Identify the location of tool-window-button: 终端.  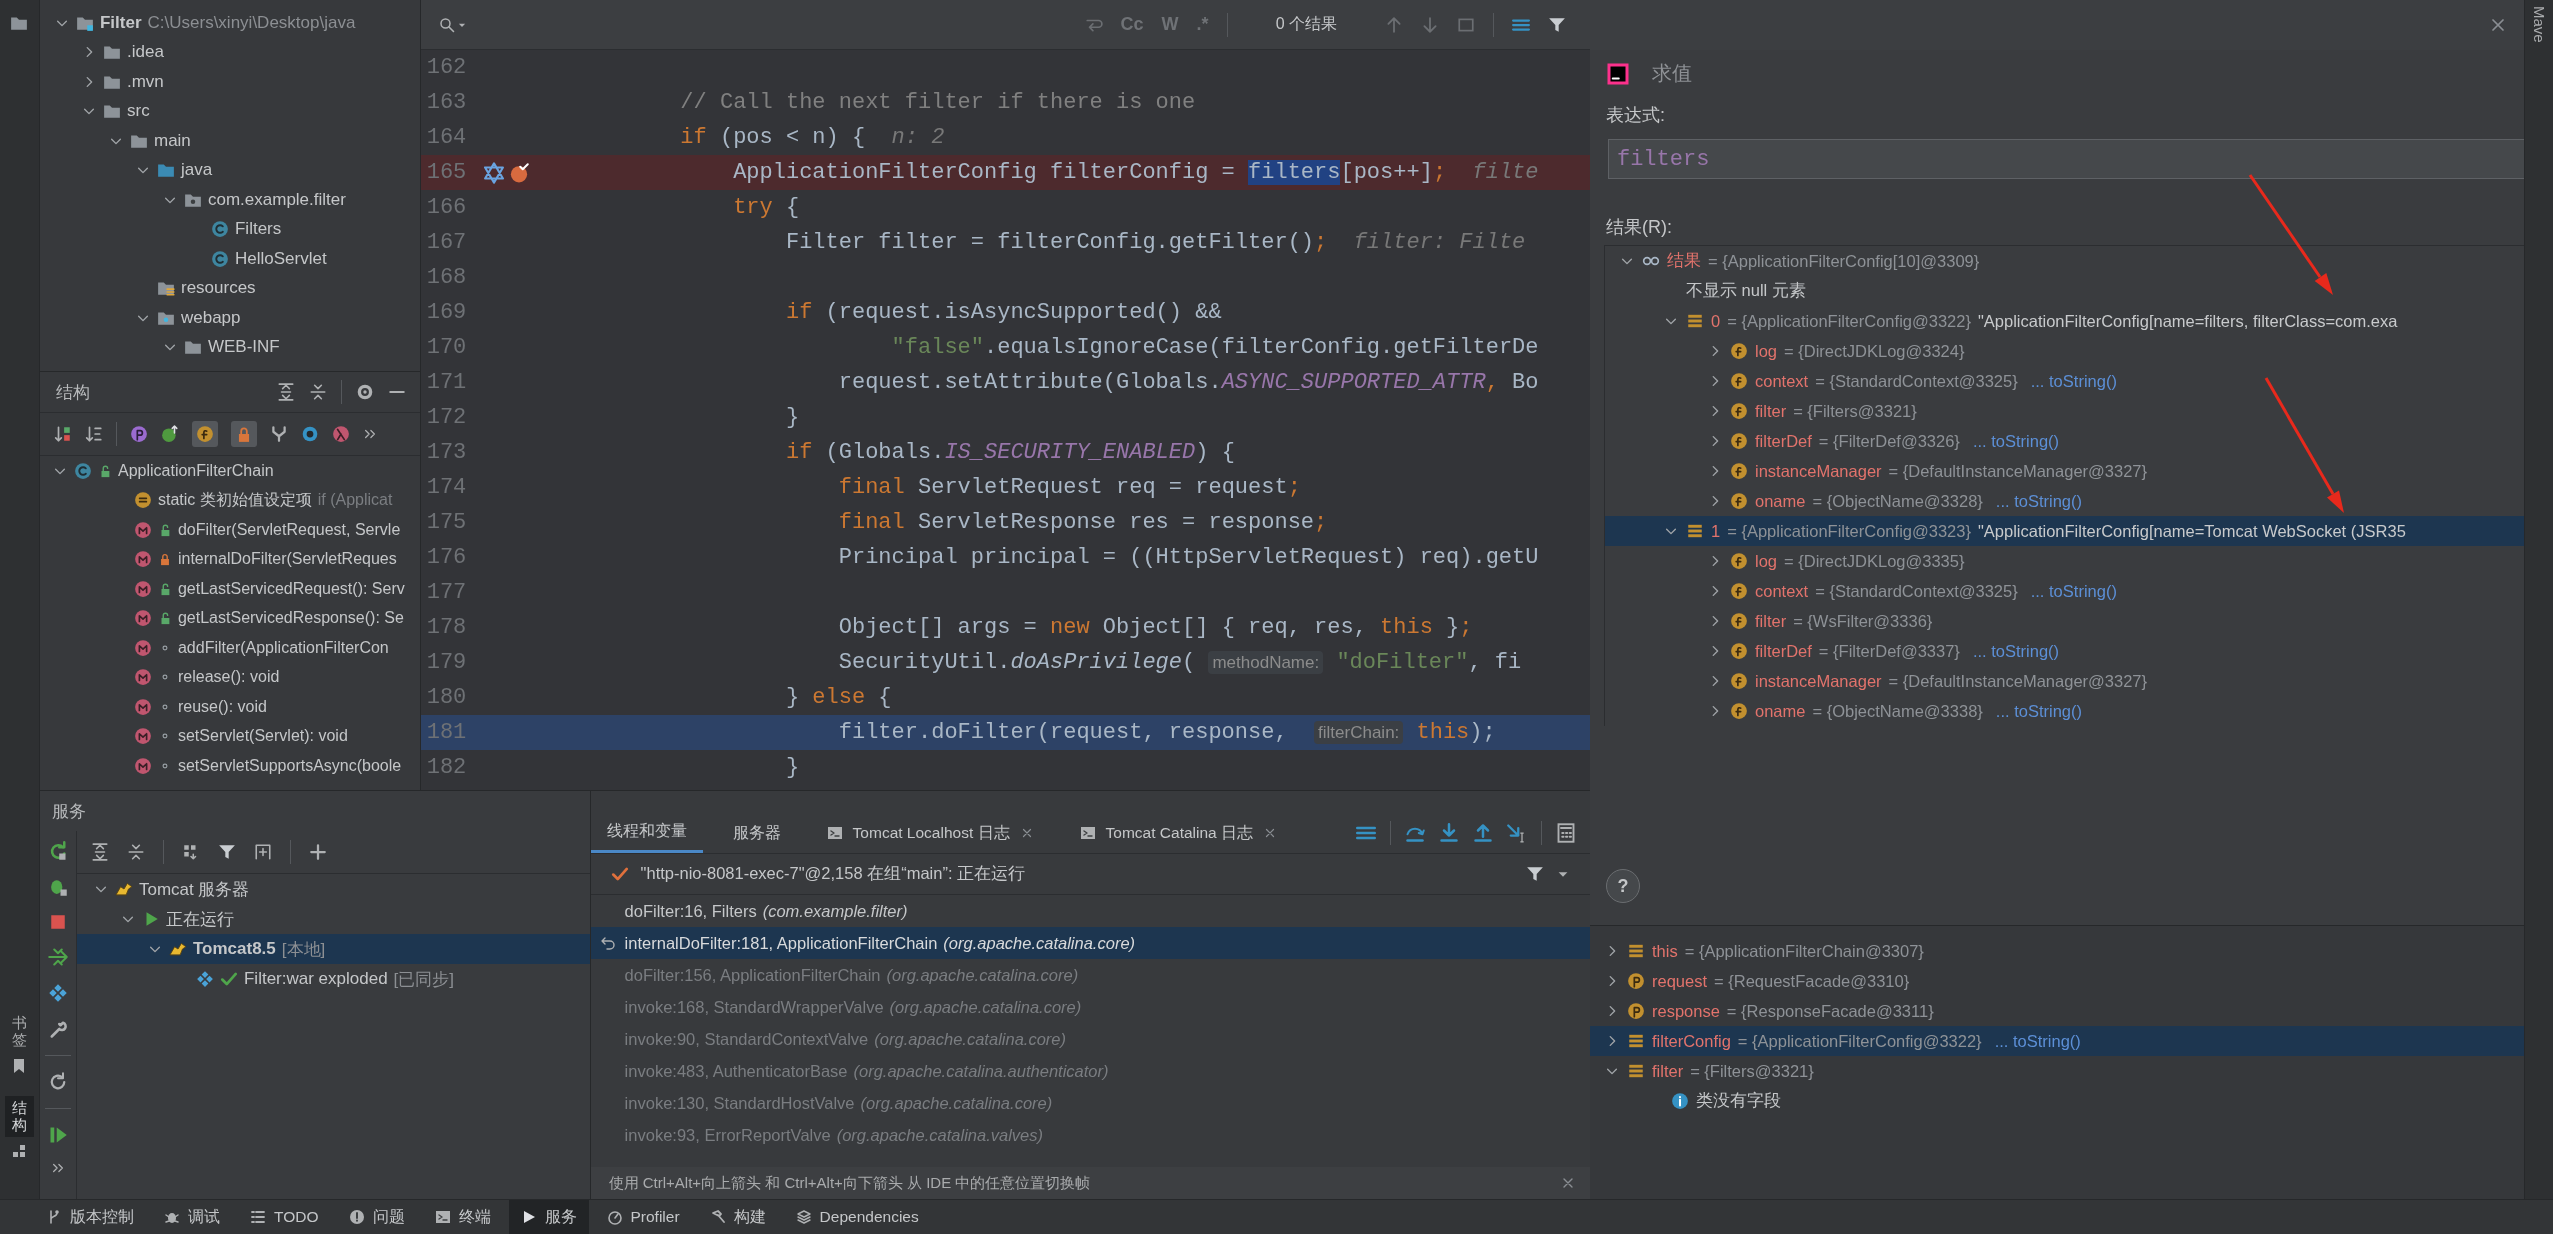
(462, 1217).